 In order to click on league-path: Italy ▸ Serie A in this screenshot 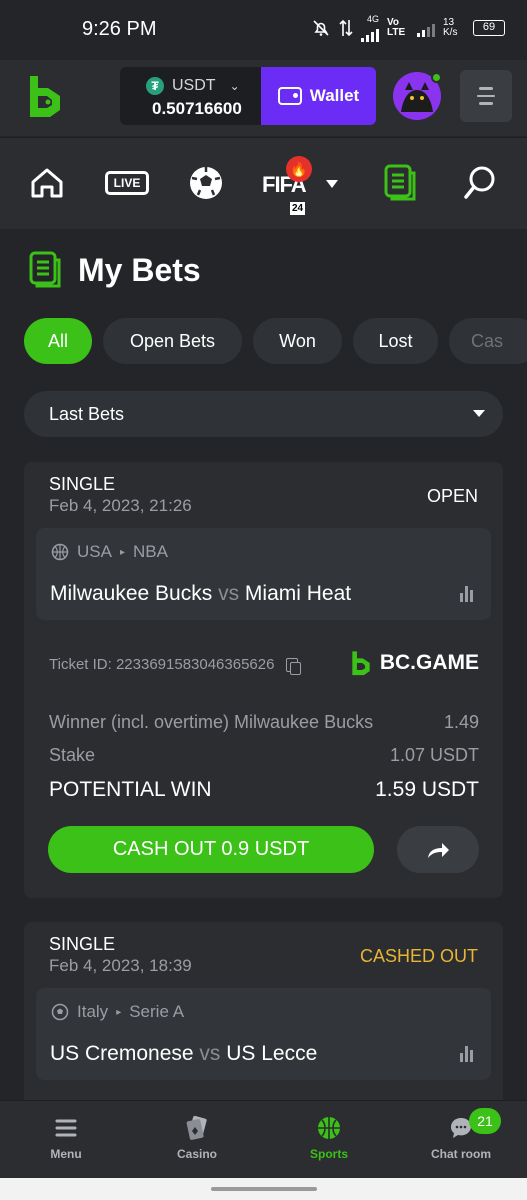, I will do `click(117, 1012)`.